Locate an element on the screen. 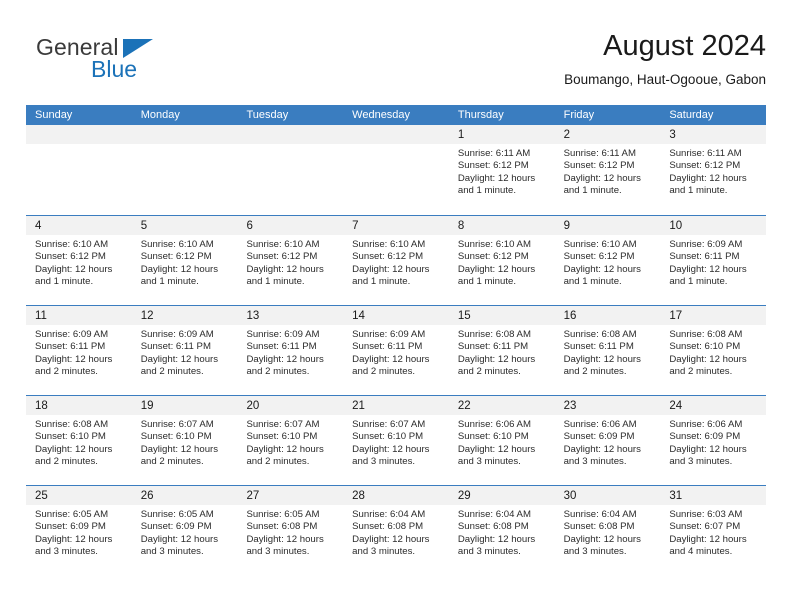 The width and height of the screenshot is (792, 612). sunrise-line: Sunrise: 6:10 AM is located at coordinates (600, 244).